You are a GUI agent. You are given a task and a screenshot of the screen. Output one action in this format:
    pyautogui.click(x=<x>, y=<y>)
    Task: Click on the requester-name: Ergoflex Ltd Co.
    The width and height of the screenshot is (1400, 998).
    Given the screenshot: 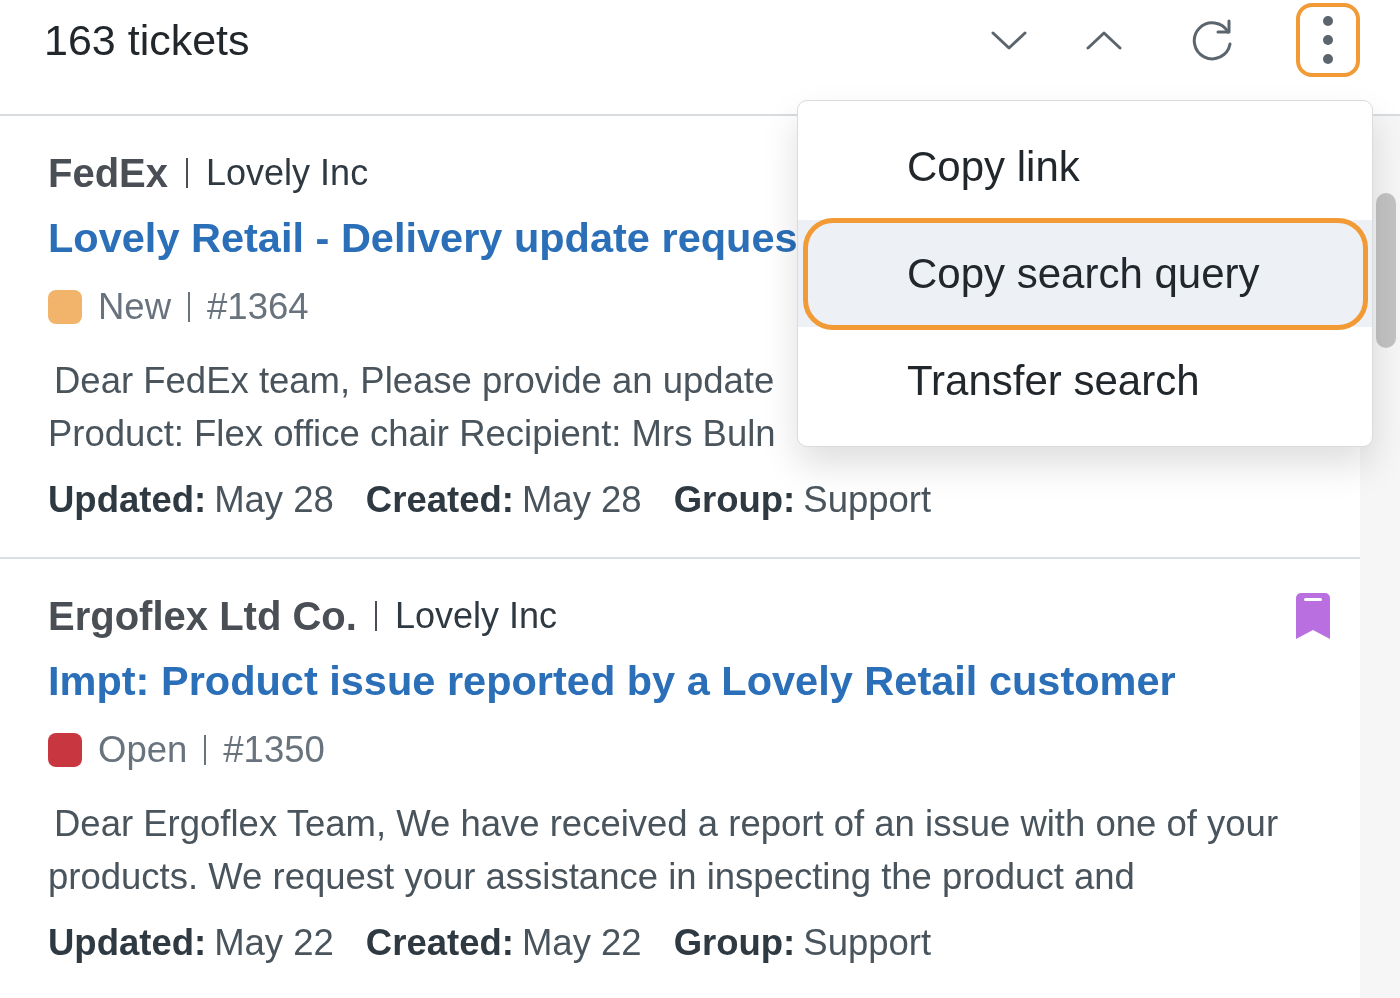 What is the action you would take?
    pyautogui.click(x=202, y=616)
    